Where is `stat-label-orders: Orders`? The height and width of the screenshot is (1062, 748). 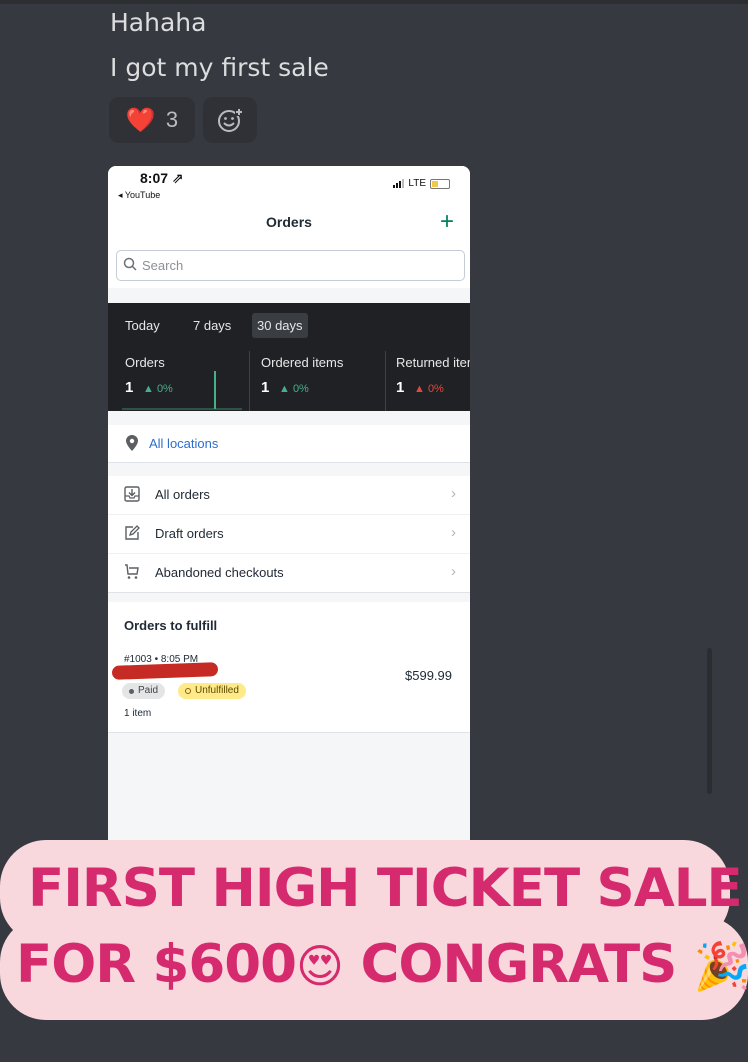 stat-label-orders: Orders is located at coordinates (145, 362).